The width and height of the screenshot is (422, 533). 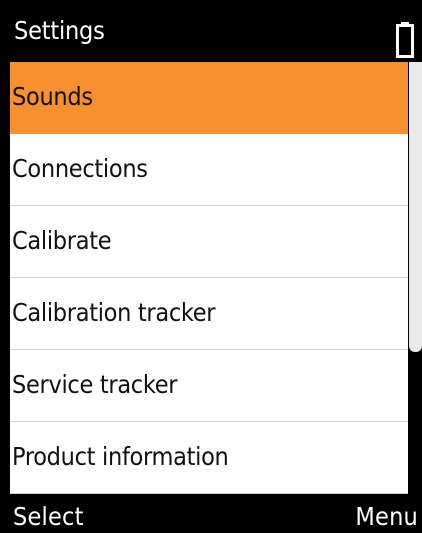 What do you see at coordinates (80, 168) in the screenshot?
I see `menu-item-label: Connections` at bounding box center [80, 168].